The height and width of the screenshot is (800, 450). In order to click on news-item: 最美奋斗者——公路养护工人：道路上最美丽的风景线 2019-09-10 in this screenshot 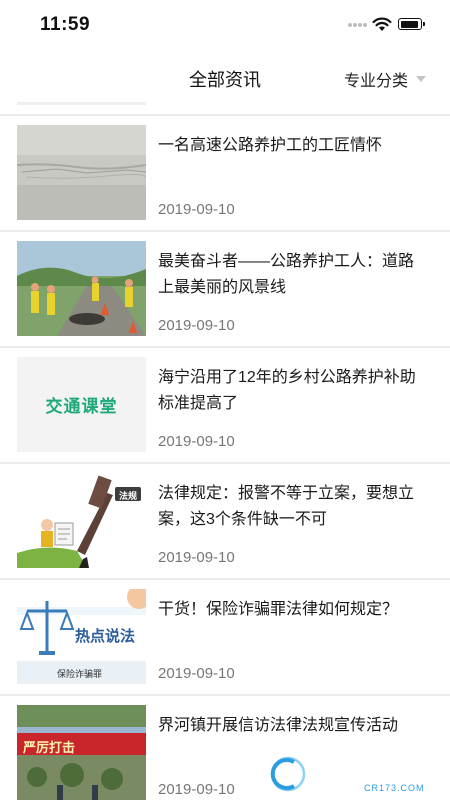, I will do `click(225, 290)`.